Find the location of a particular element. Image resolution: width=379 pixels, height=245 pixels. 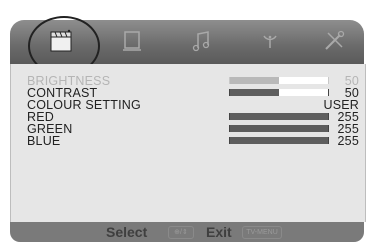

tab-picture is located at coordinates (62, 41).